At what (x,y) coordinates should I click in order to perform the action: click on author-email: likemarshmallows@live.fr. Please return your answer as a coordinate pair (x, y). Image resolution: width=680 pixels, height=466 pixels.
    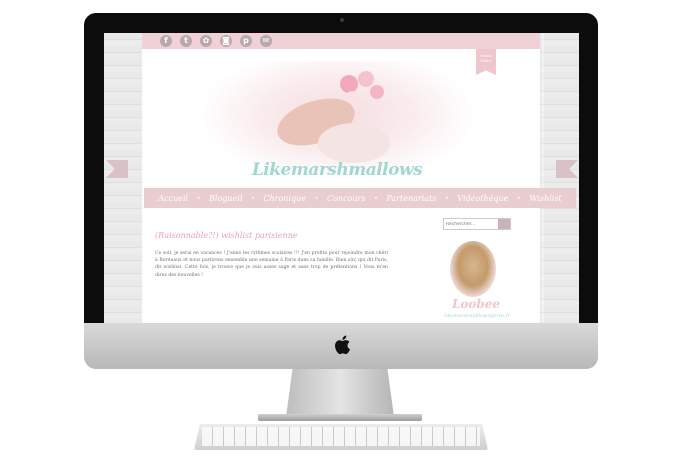
    Looking at the image, I should click on (477, 316).